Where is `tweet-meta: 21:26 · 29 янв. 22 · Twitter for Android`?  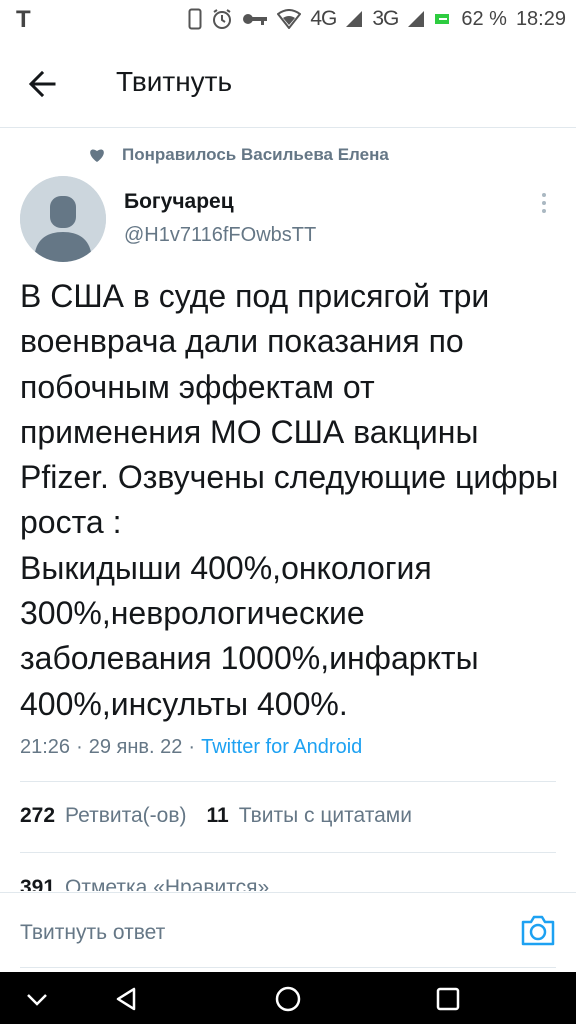 tweet-meta: 21:26 · 29 янв. 22 · Twitter for Android is located at coordinates (191, 747).